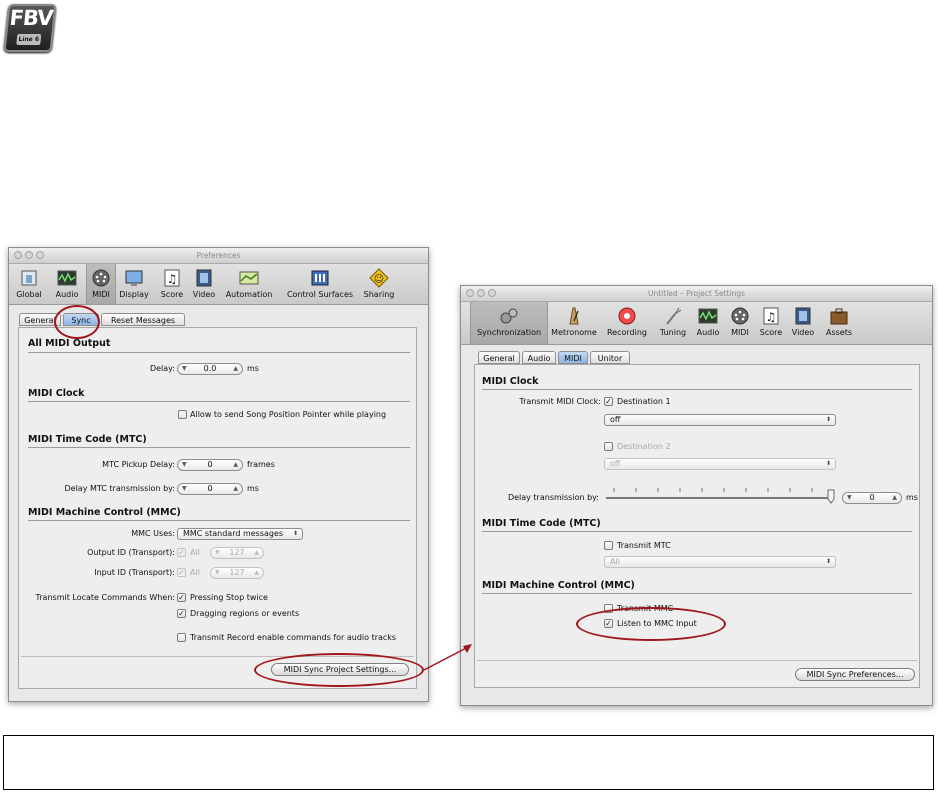 Image resolution: width=938 pixels, height=798 pixels. Describe the element at coordinates (182, 414) in the screenshot. I see `spp-checkbox` at that location.